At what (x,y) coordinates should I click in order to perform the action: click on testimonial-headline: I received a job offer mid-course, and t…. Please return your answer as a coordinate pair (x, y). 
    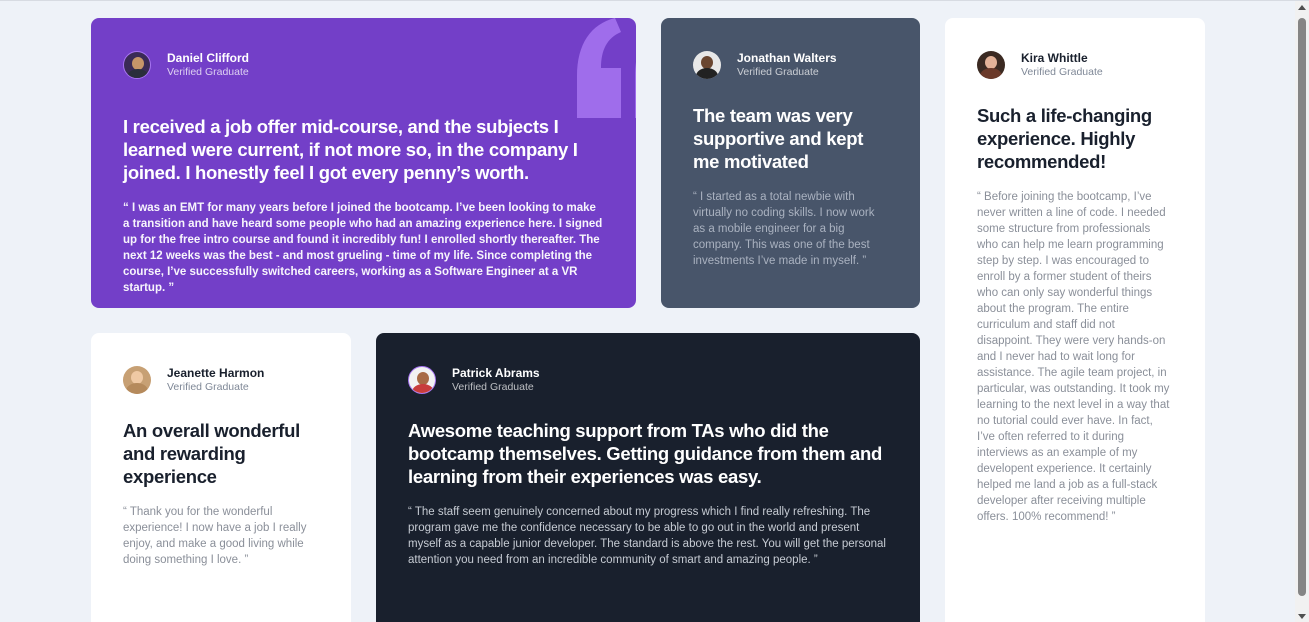
    Looking at the image, I should click on (350, 149).